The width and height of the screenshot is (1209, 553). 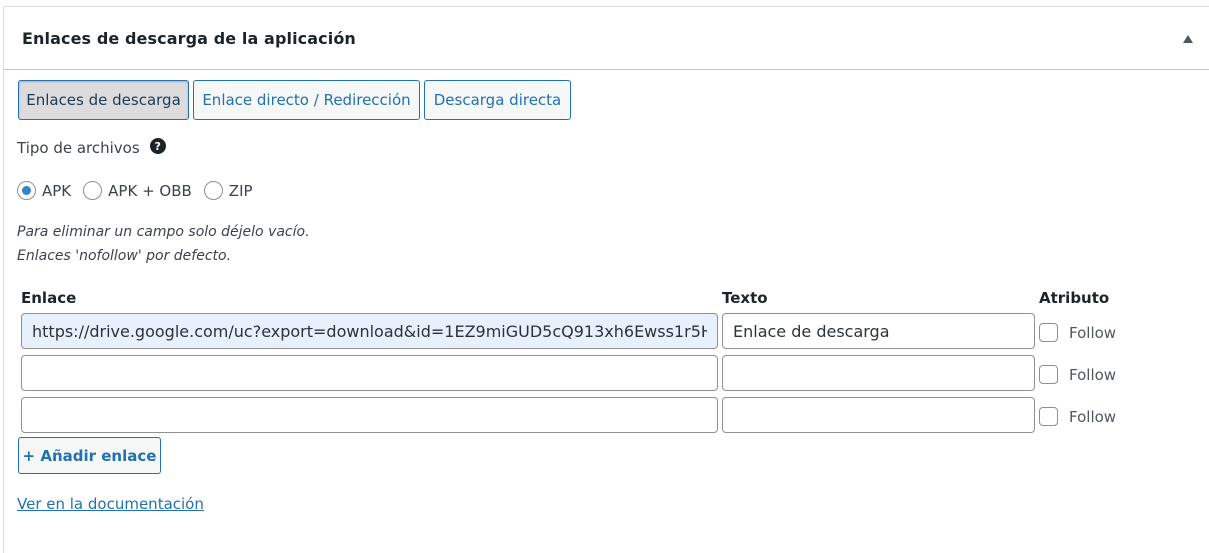 I want to click on follow-option-3: Follow, so click(x=1077, y=416).